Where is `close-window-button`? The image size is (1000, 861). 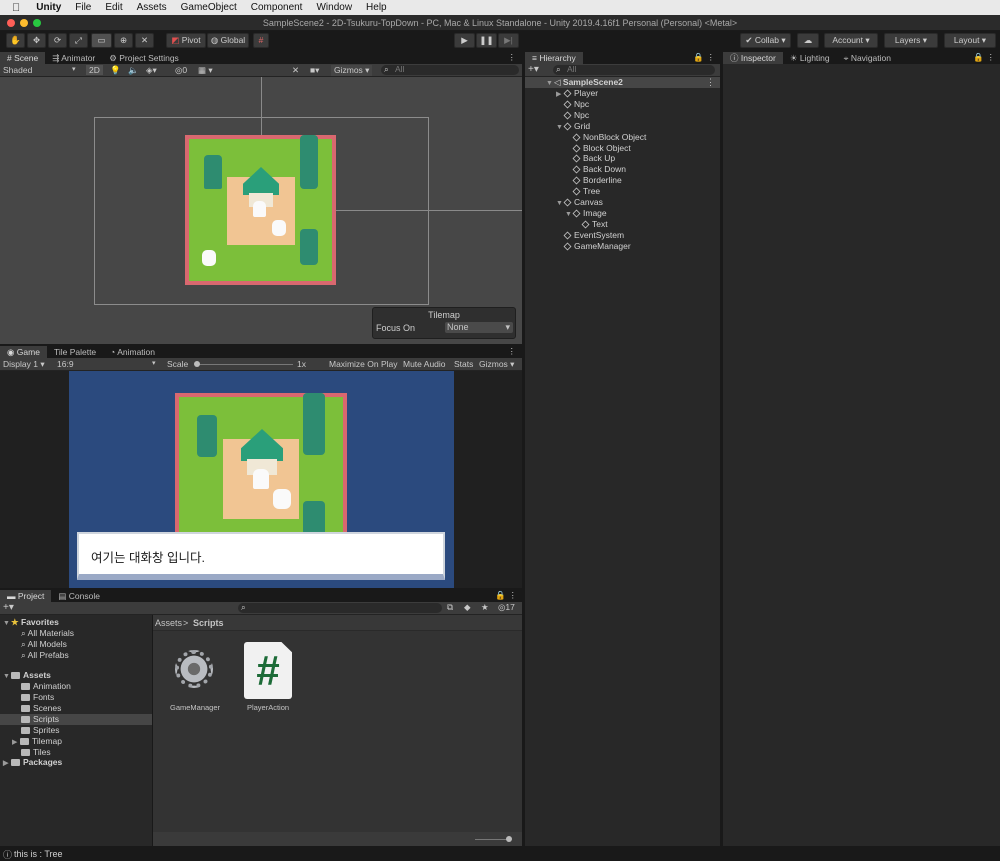
close-window-button is located at coordinates (11, 23).